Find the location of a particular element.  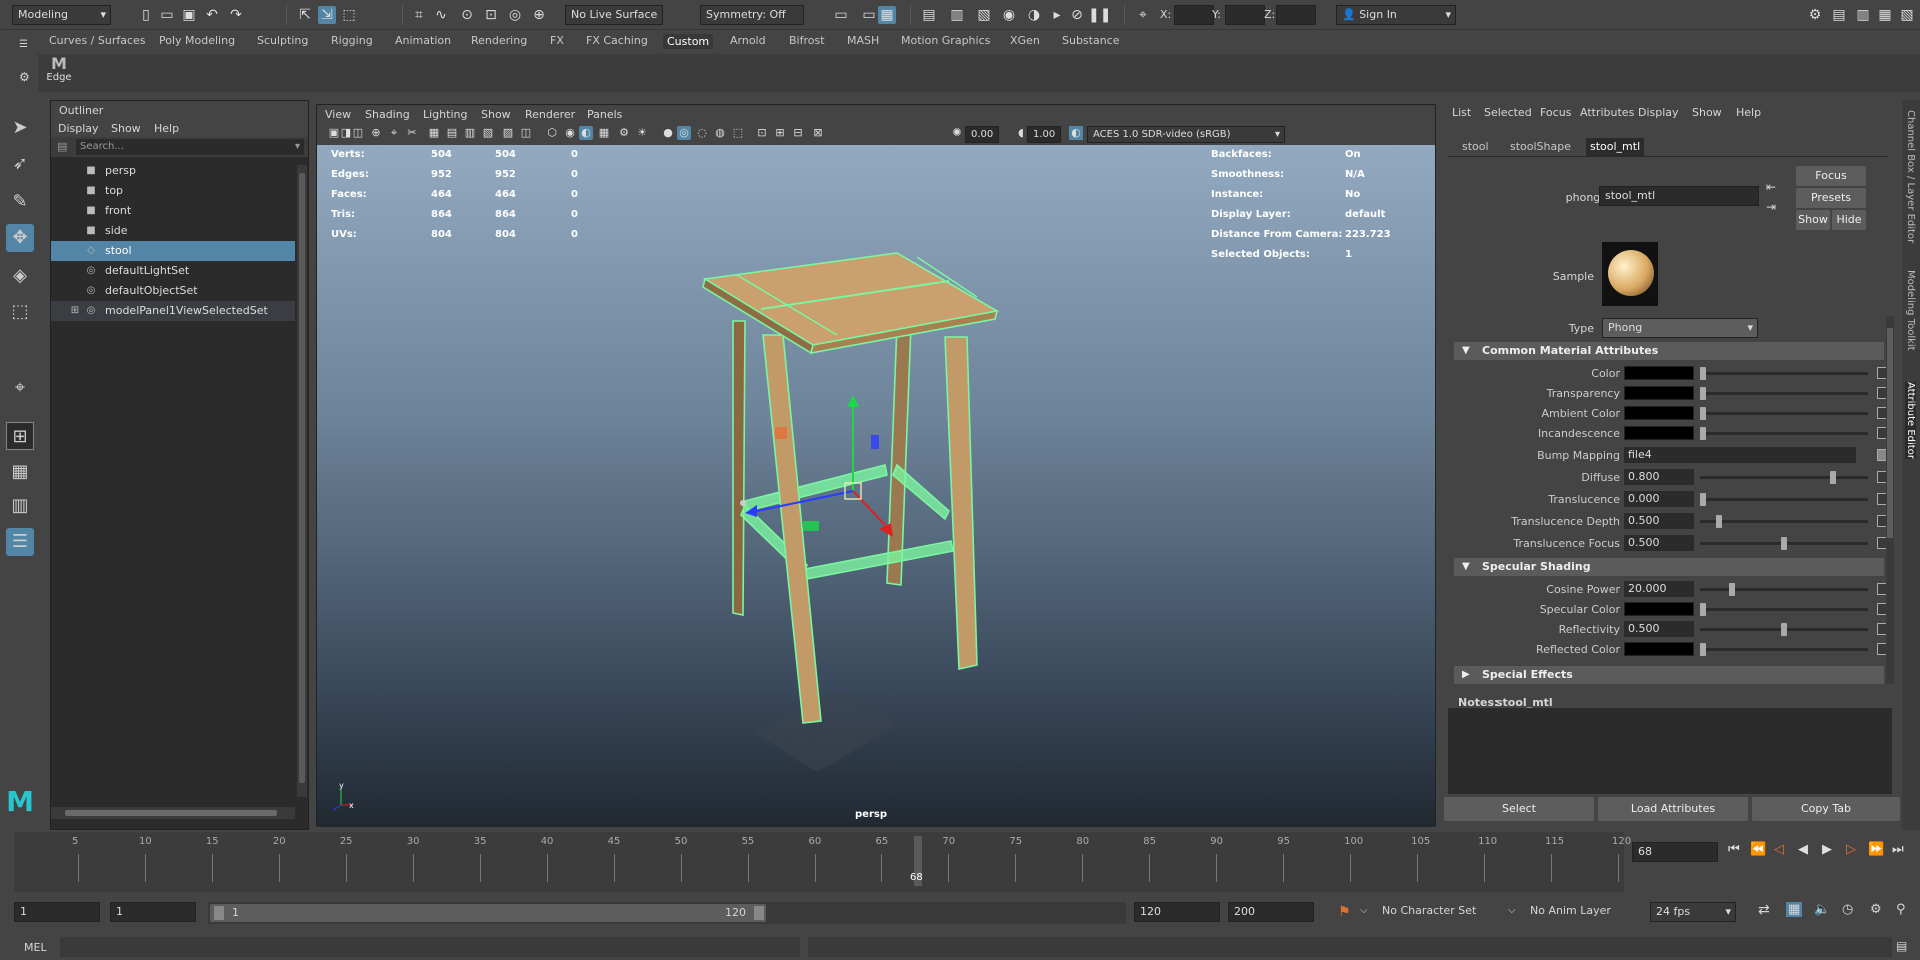

loop-icon: ⇄ is located at coordinates (1764, 910).